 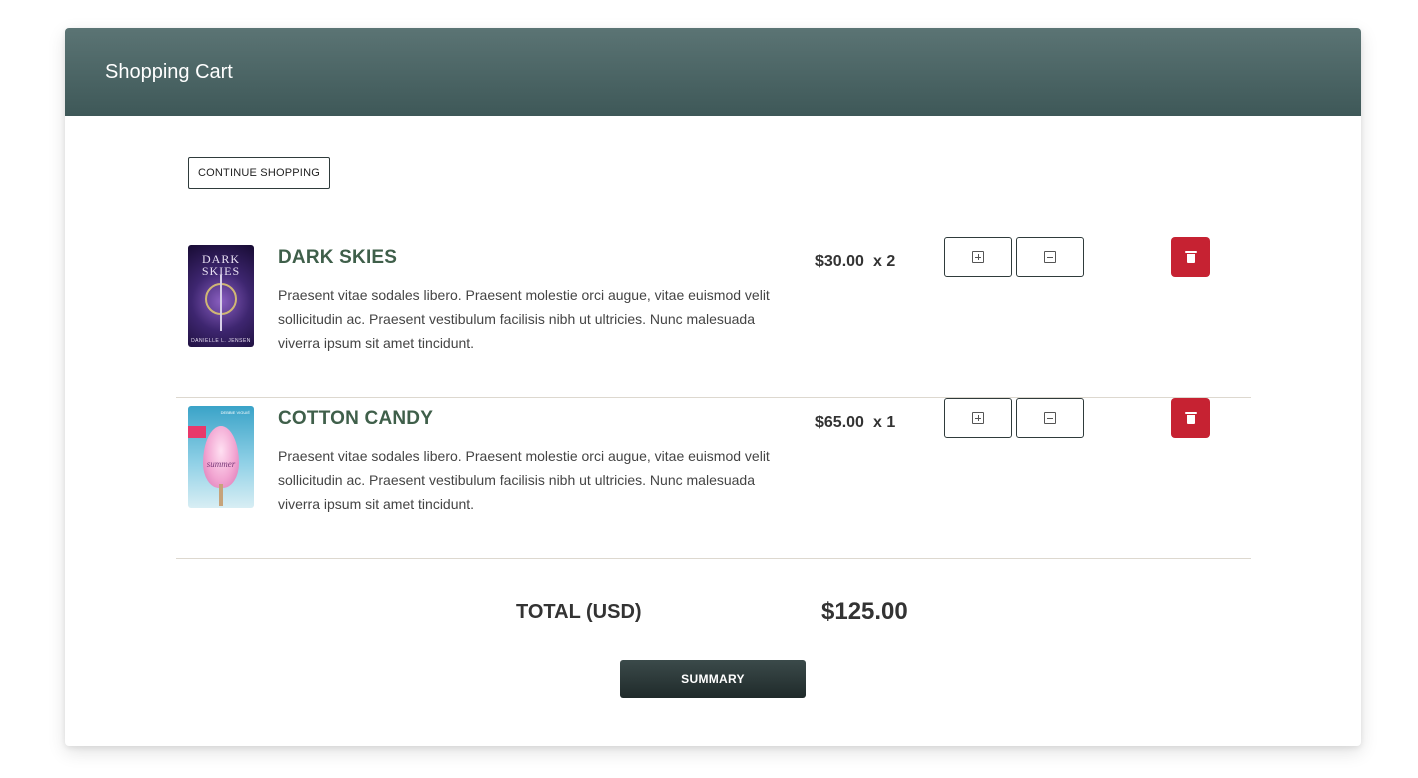 I want to click on product-quantity: x 1, so click(x=884, y=422).